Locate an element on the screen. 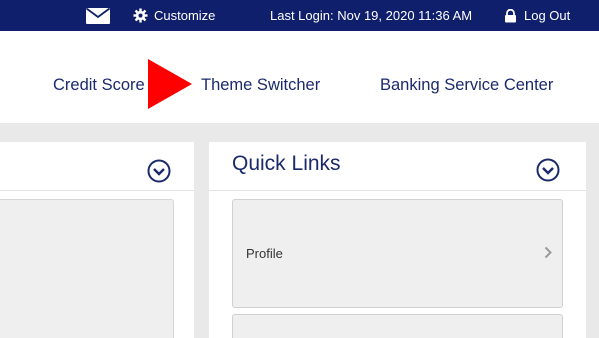 This screenshot has width=599, height=338. red-arrow-icon is located at coordinates (170, 84).